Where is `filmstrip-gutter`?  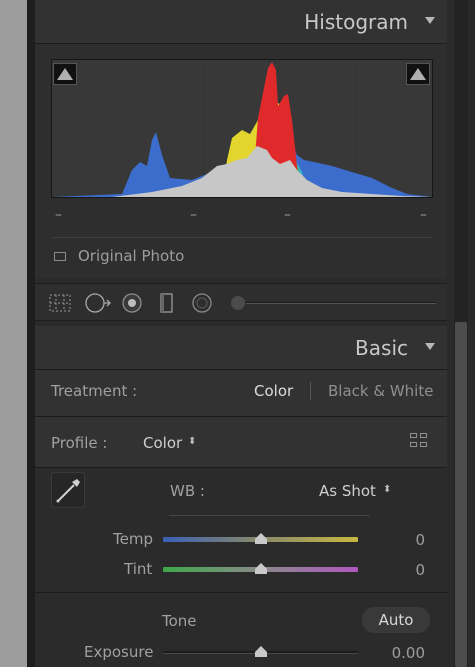 filmstrip-gutter is located at coordinates (13, 333).